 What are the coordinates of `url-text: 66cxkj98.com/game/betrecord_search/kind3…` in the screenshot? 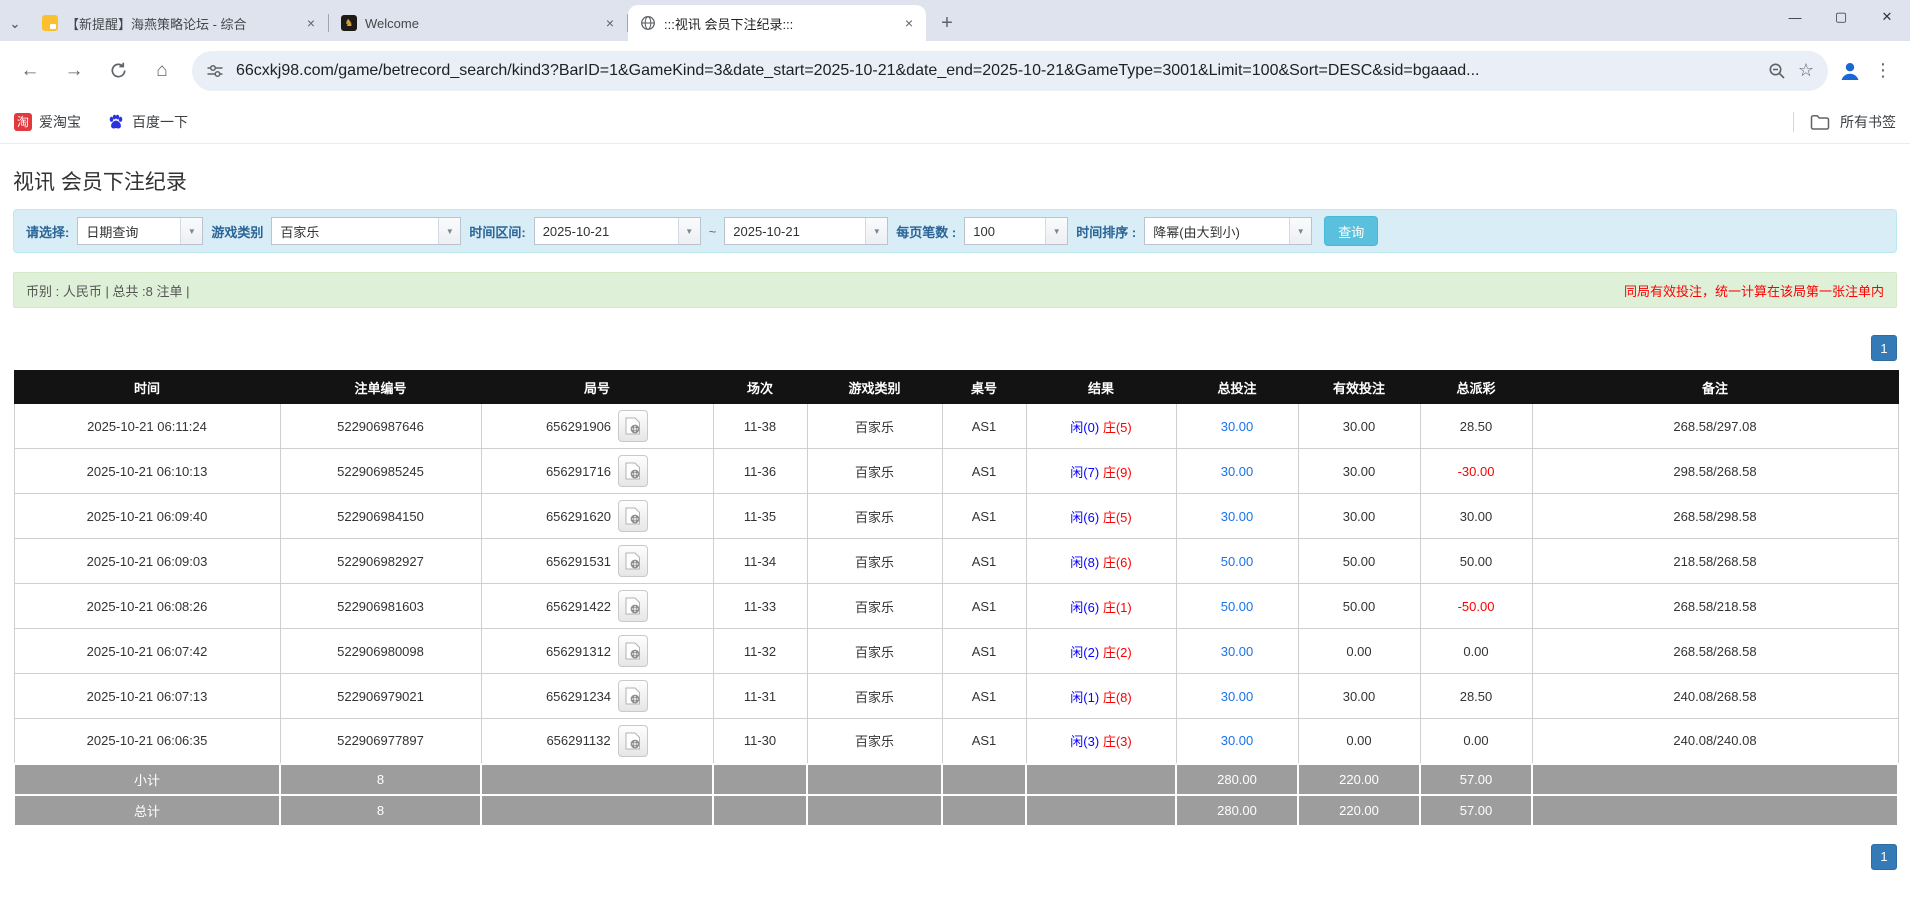 It's located at (996, 71).